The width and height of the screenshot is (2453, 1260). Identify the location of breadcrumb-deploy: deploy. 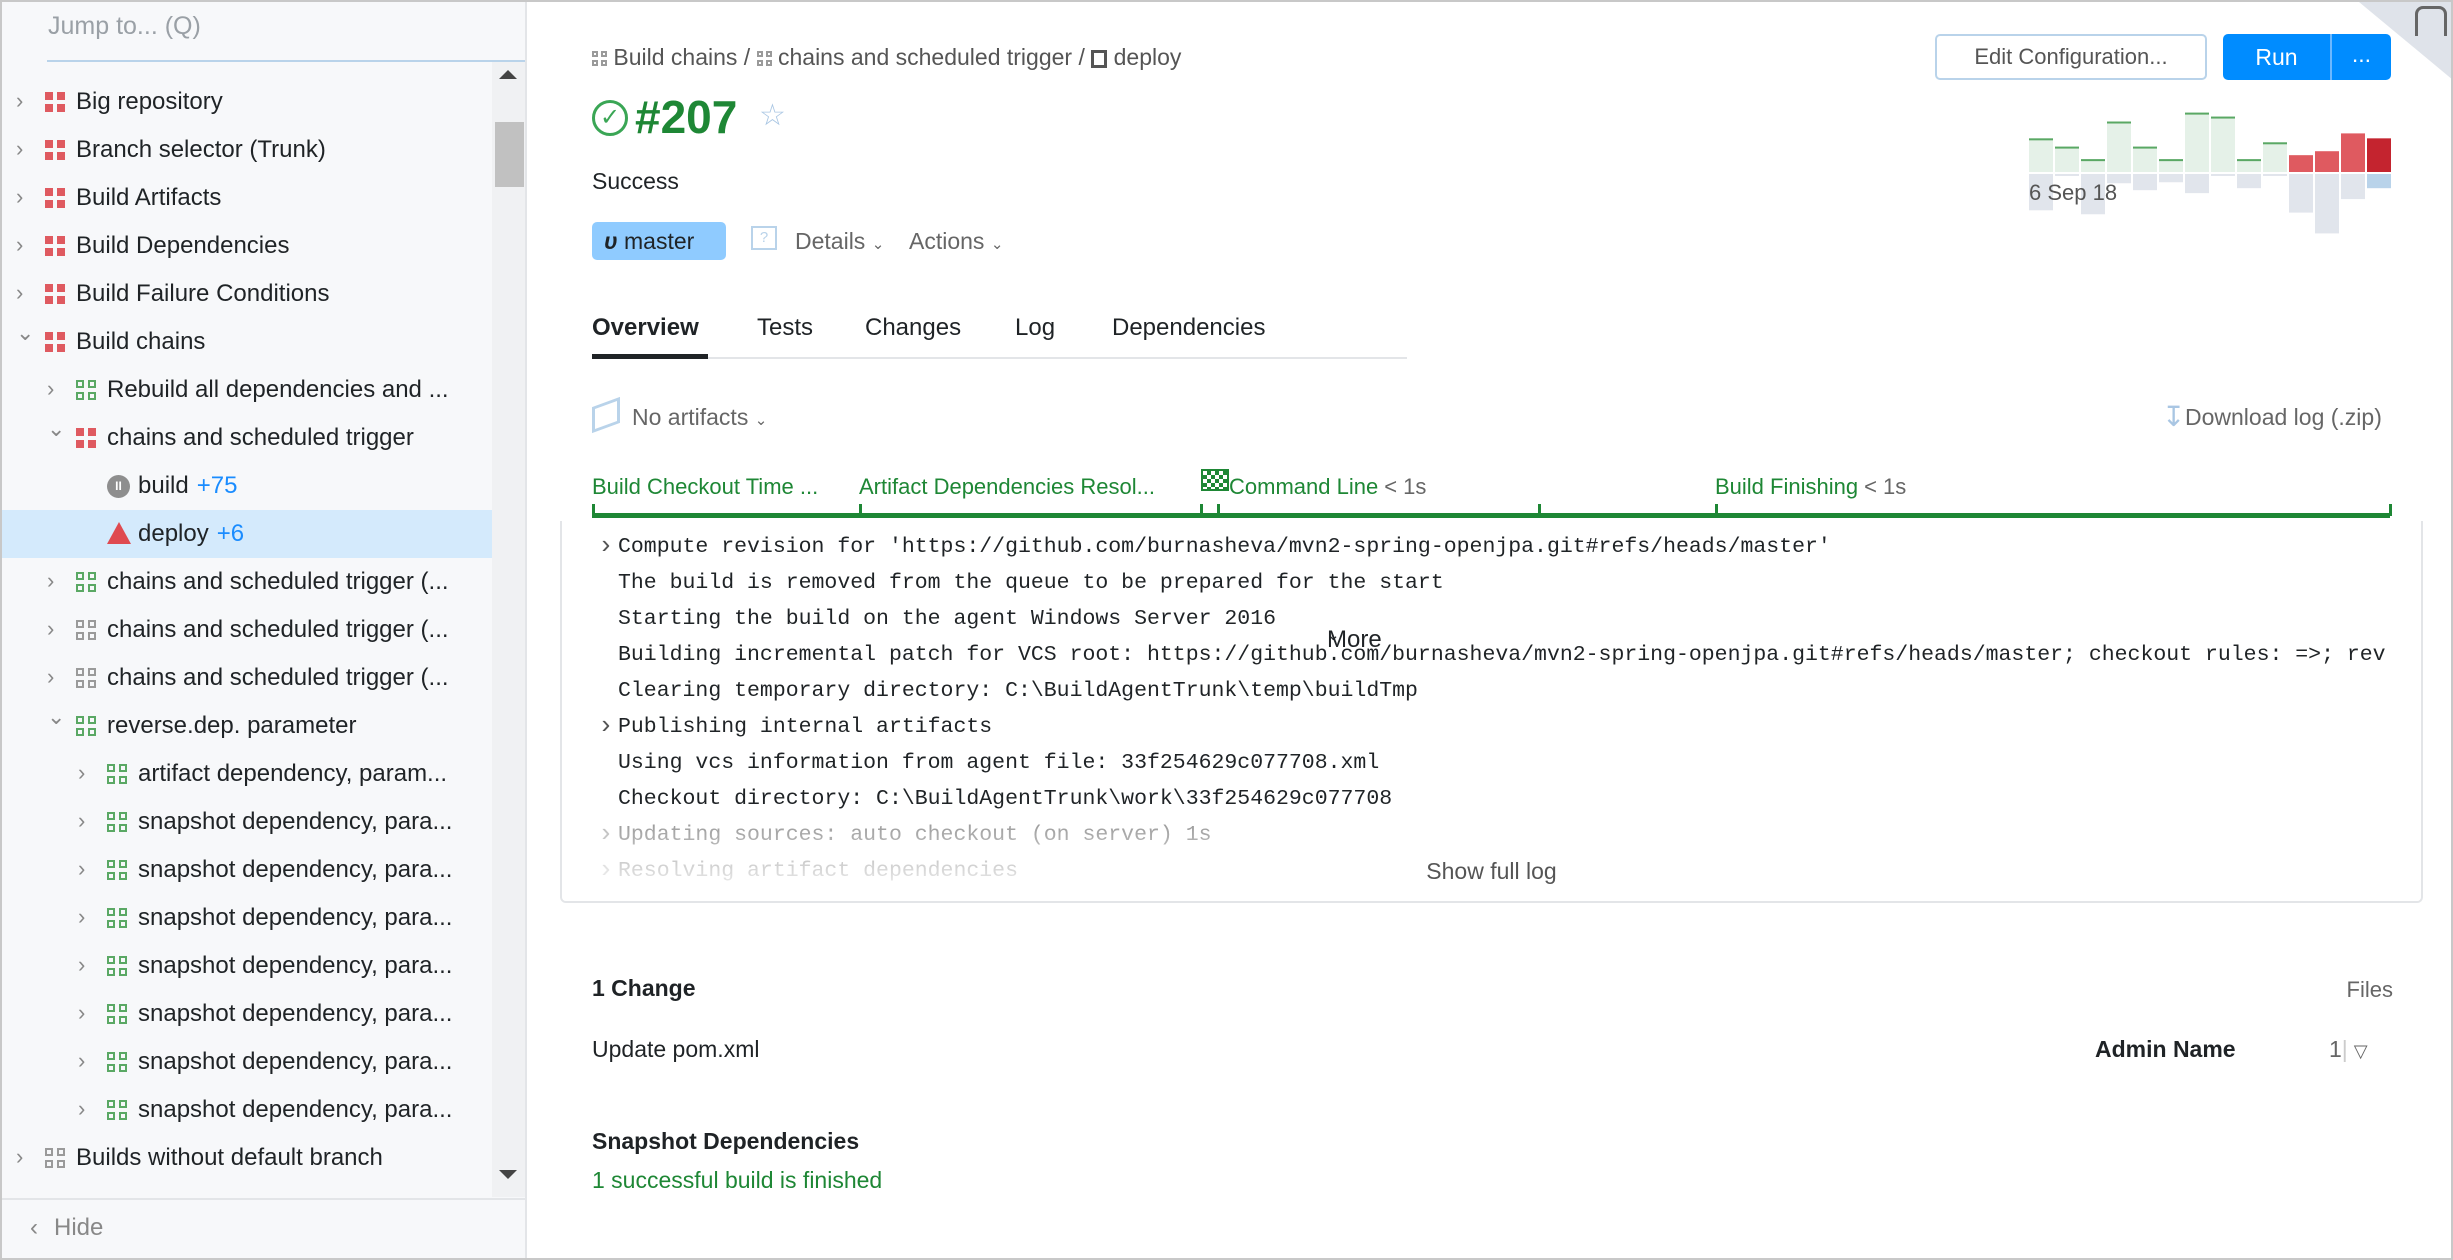
(1148, 57).